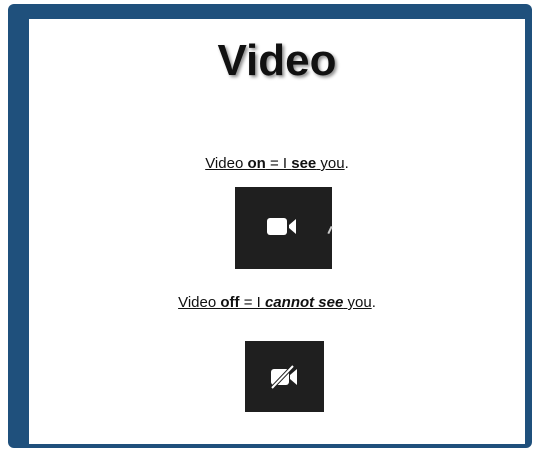  I want to click on video-on-caption: Video on = I see you., so click(277, 163).